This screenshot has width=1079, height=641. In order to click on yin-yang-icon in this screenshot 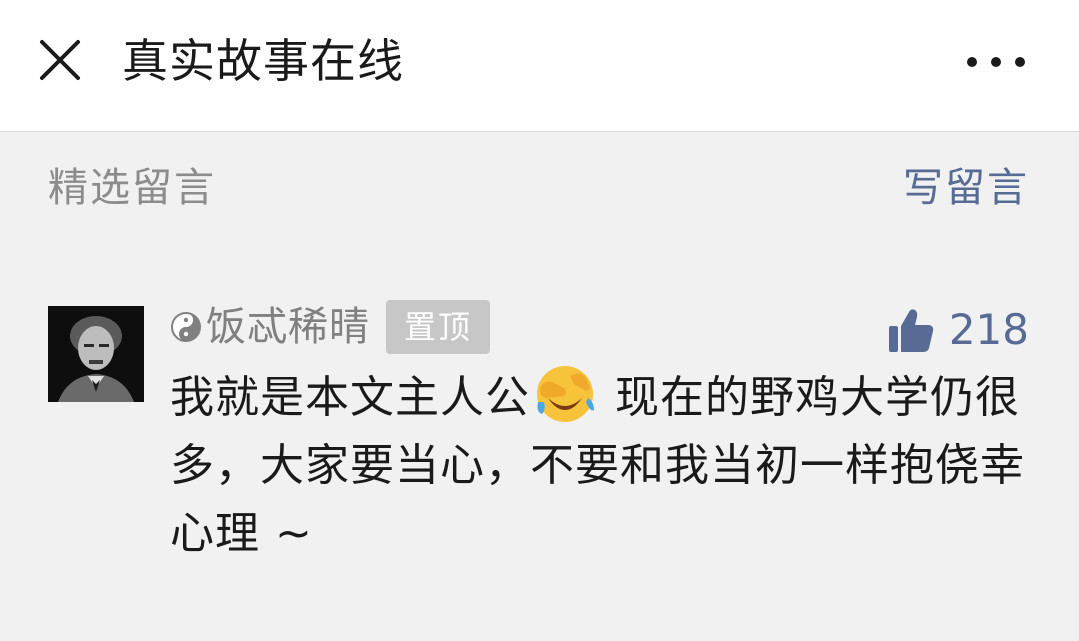, I will do `click(186, 327)`.